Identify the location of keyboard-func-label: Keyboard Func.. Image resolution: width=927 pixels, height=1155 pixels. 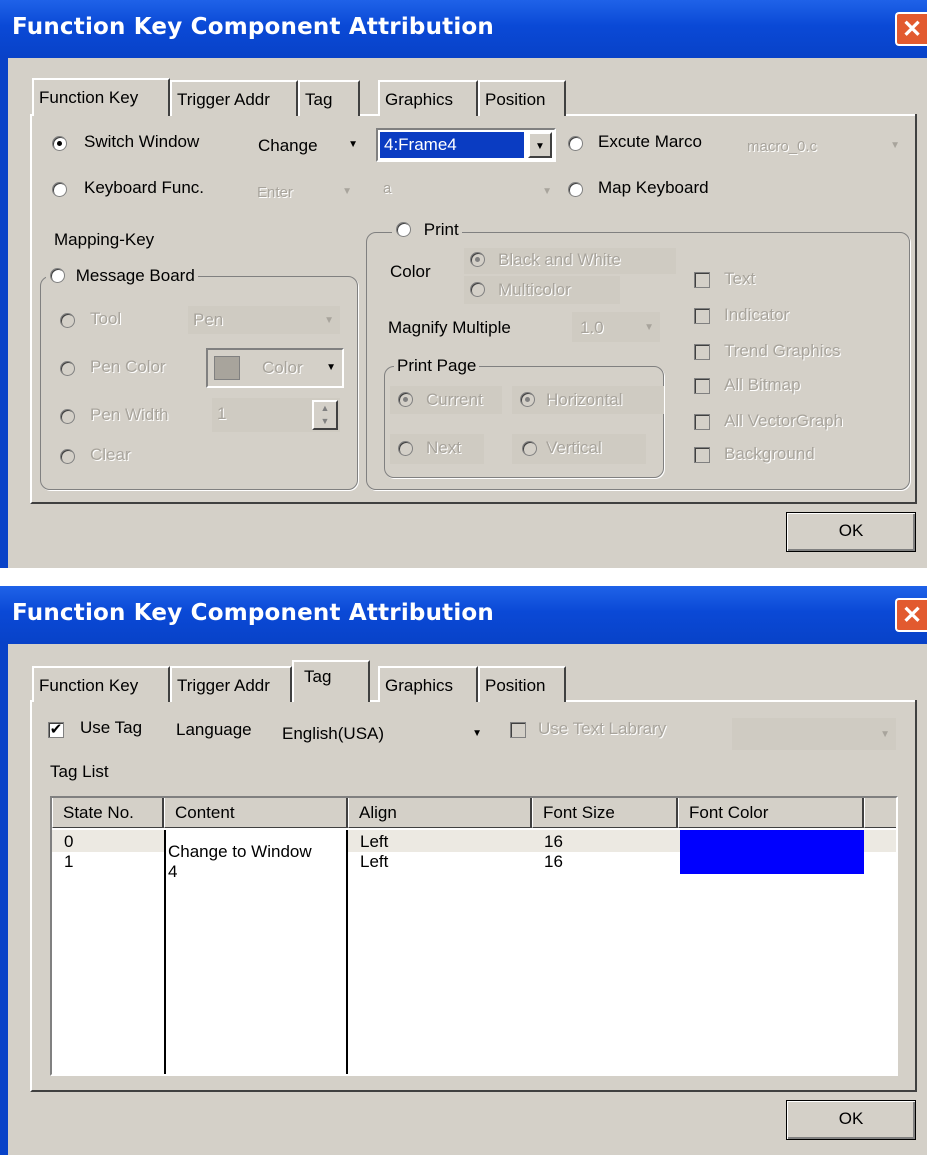
(144, 187).